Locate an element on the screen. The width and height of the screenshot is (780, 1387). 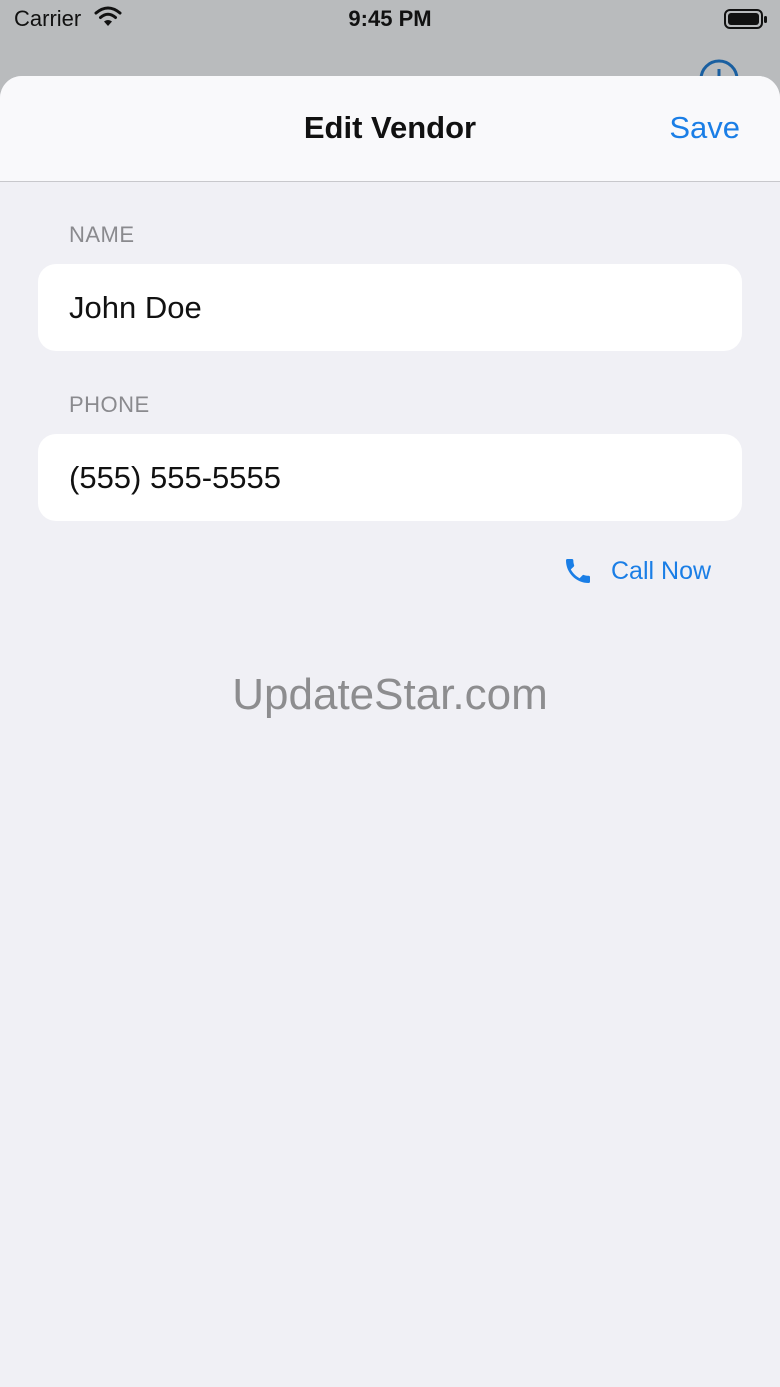
phone-field-card is located at coordinates (390, 477).